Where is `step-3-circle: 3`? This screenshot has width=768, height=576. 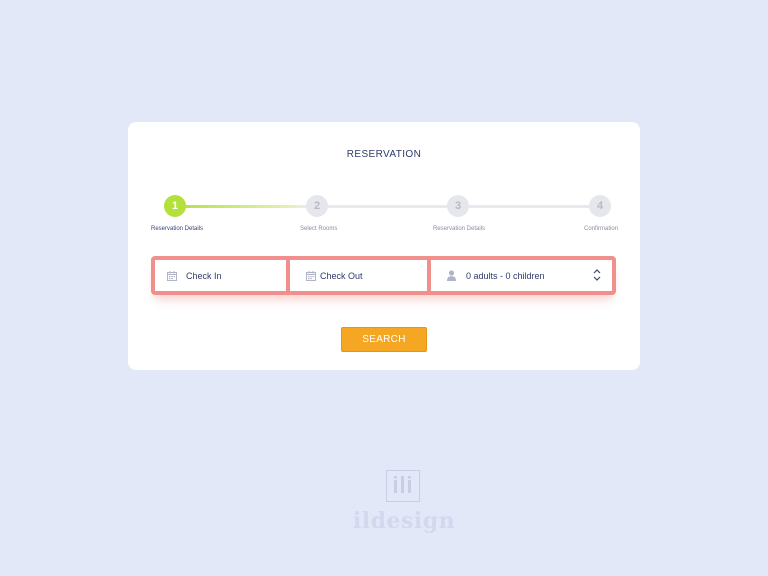
step-3-circle: 3 is located at coordinates (458, 206).